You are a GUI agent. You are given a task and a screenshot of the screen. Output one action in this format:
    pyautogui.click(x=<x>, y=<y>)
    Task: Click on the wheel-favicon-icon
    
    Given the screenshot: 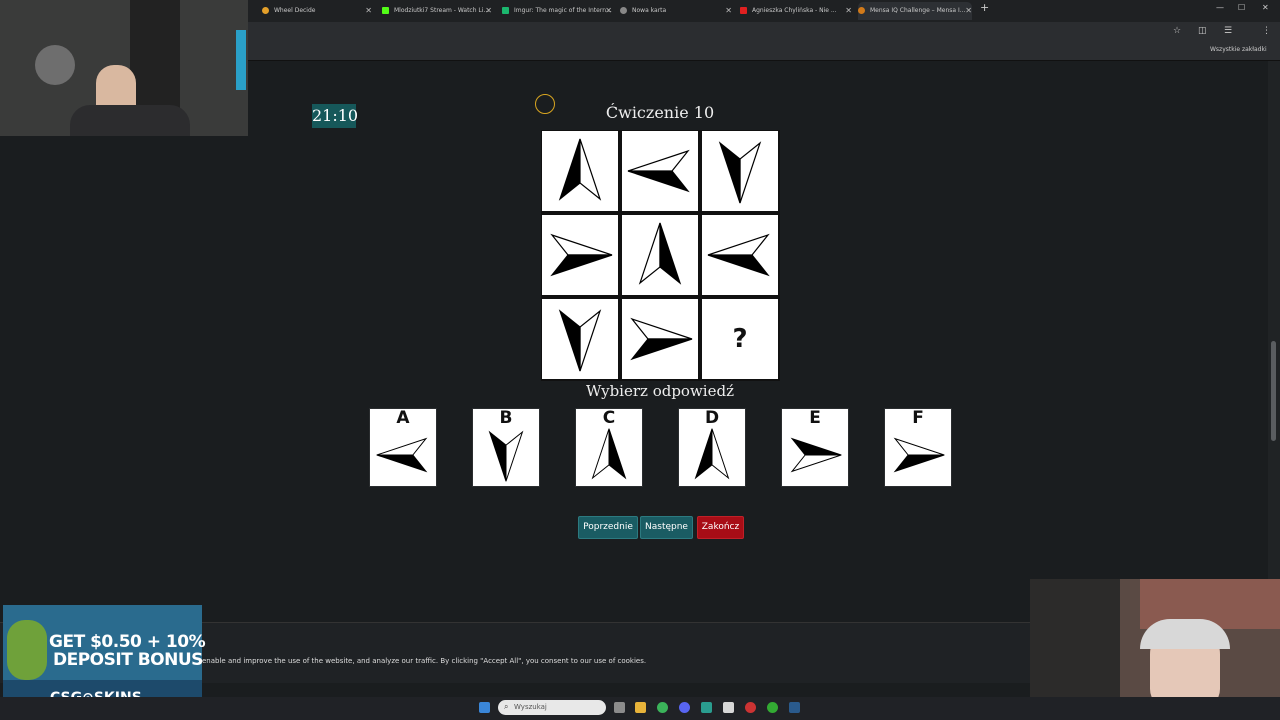 What is the action you would take?
    pyautogui.click(x=265, y=10)
    